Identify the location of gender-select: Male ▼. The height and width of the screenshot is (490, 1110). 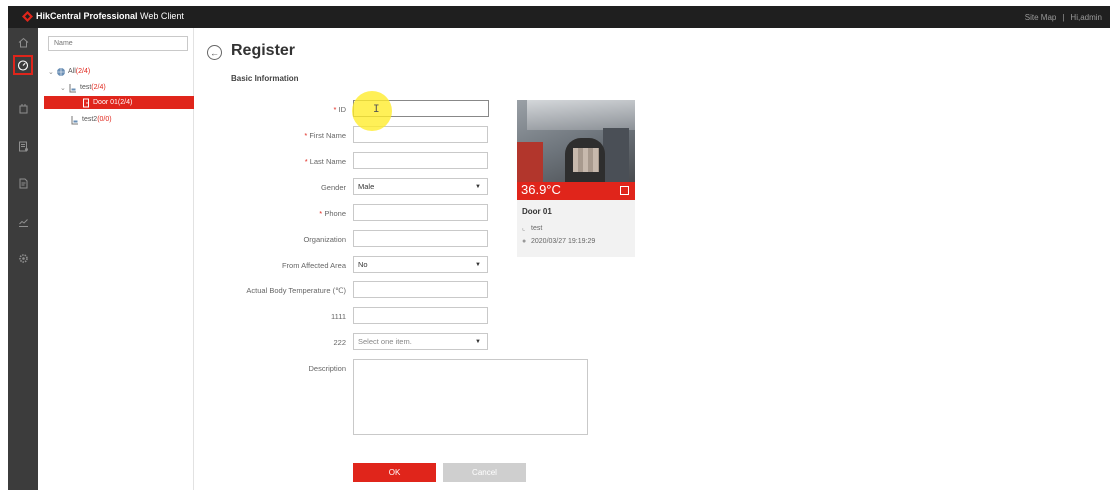
(420, 186).